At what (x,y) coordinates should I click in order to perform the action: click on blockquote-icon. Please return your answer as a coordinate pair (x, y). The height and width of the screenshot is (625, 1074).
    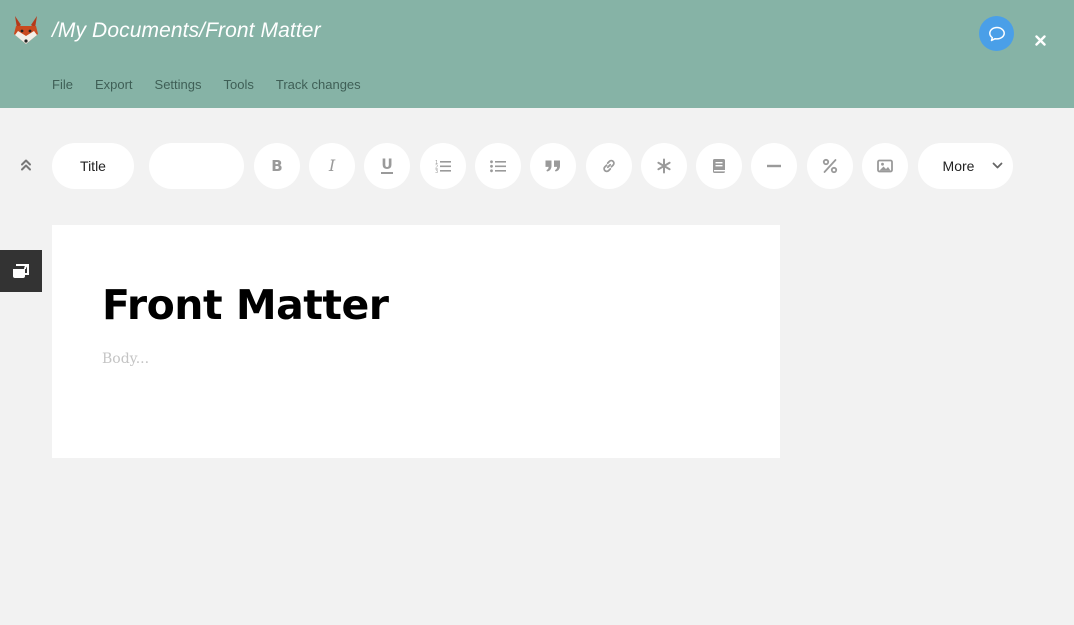
    Looking at the image, I should click on (552, 166).